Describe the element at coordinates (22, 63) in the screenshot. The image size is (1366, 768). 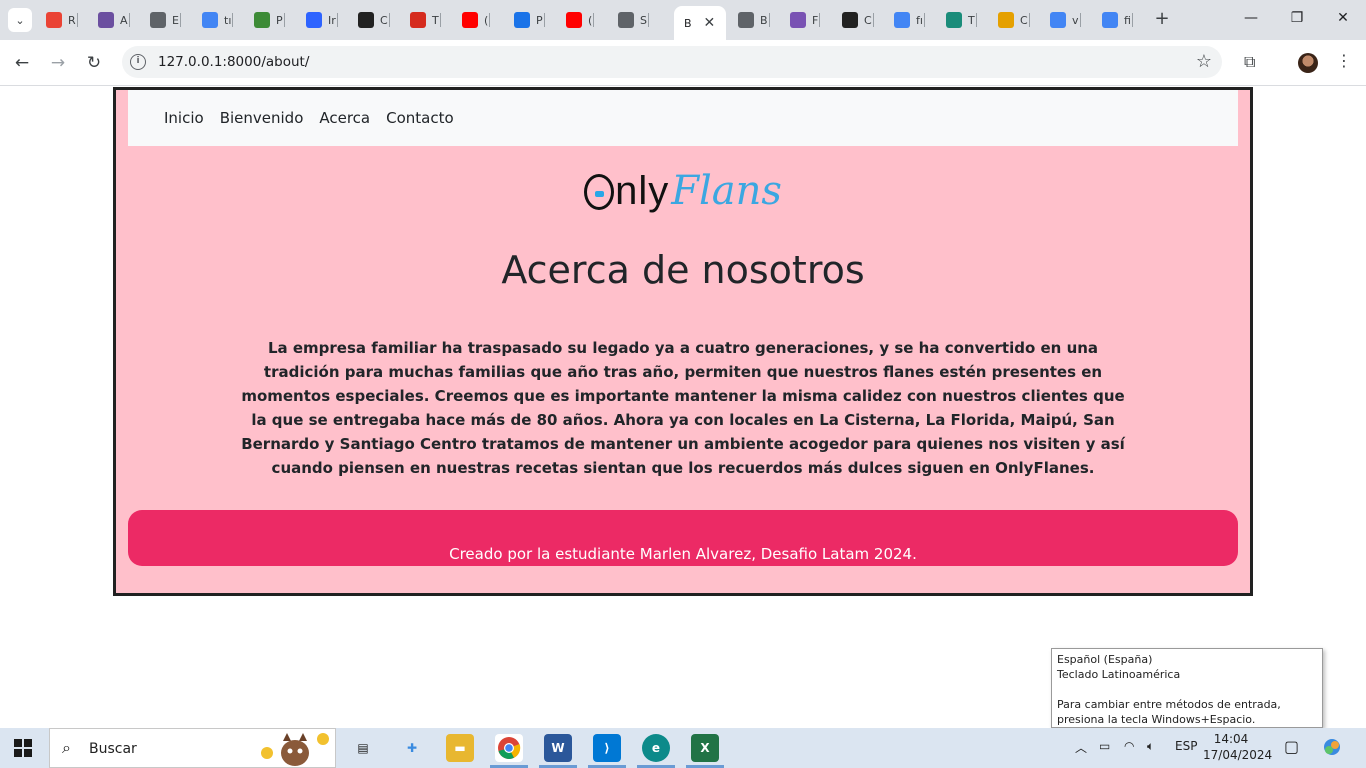
I see `back-button: ←` at that location.